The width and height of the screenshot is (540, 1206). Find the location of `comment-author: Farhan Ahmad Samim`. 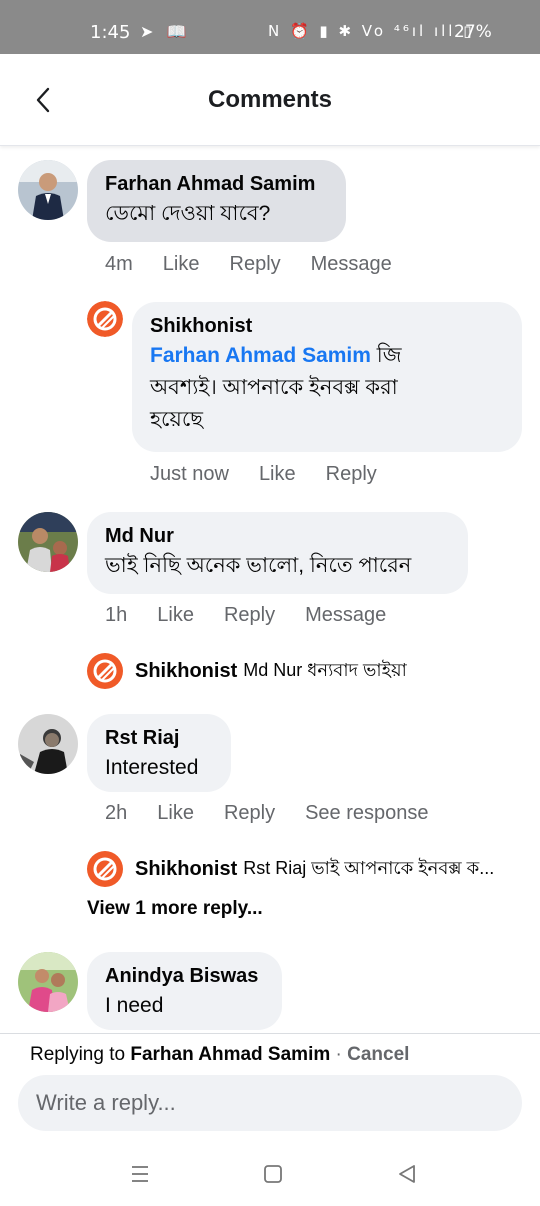

comment-author: Farhan Ahmad Samim is located at coordinates (216, 184).